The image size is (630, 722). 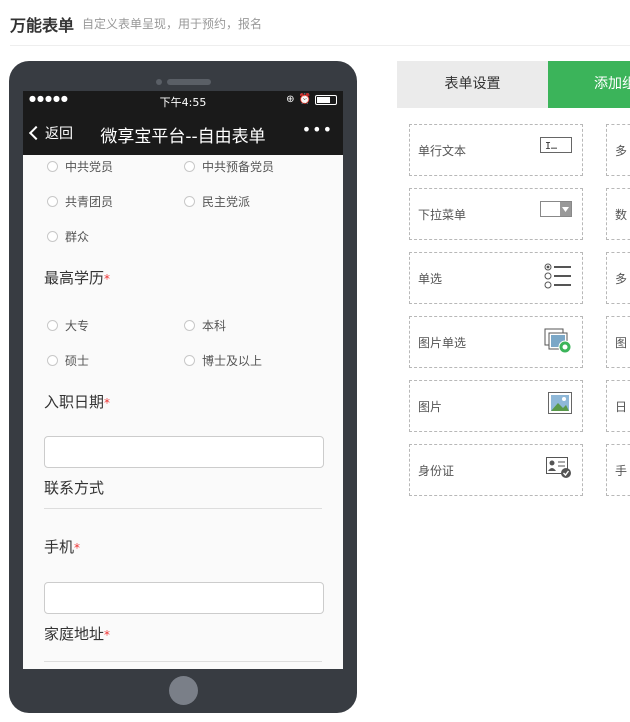 What do you see at coordinates (183, 661) in the screenshot?
I see `address-input-edge` at bounding box center [183, 661].